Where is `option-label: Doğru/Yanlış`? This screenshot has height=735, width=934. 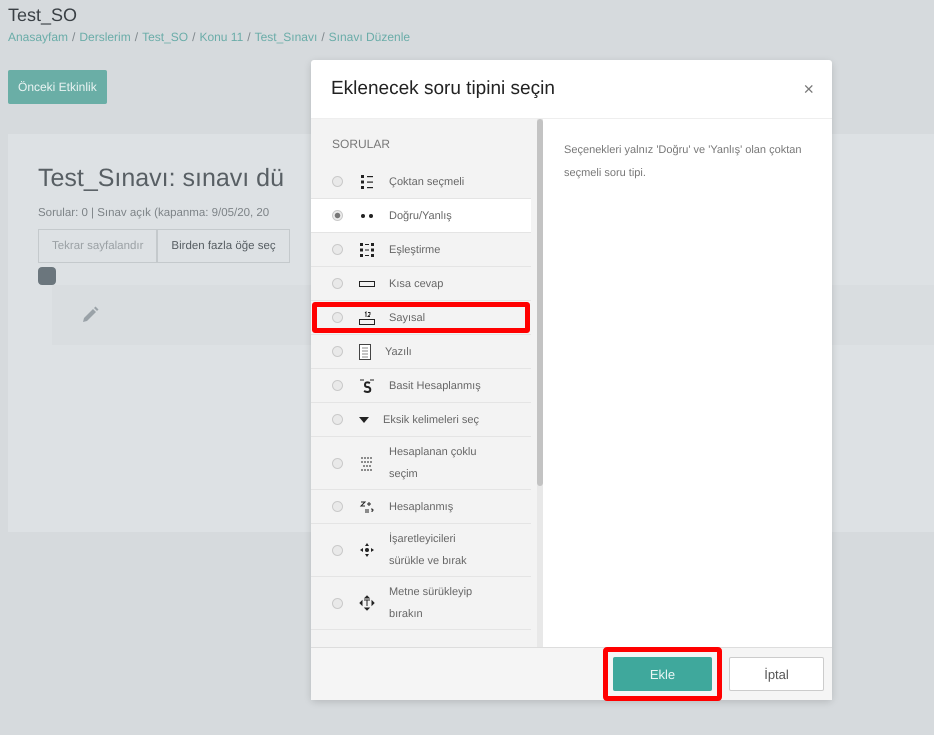
option-label: Doğru/Yanlış is located at coordinates (421, 216).